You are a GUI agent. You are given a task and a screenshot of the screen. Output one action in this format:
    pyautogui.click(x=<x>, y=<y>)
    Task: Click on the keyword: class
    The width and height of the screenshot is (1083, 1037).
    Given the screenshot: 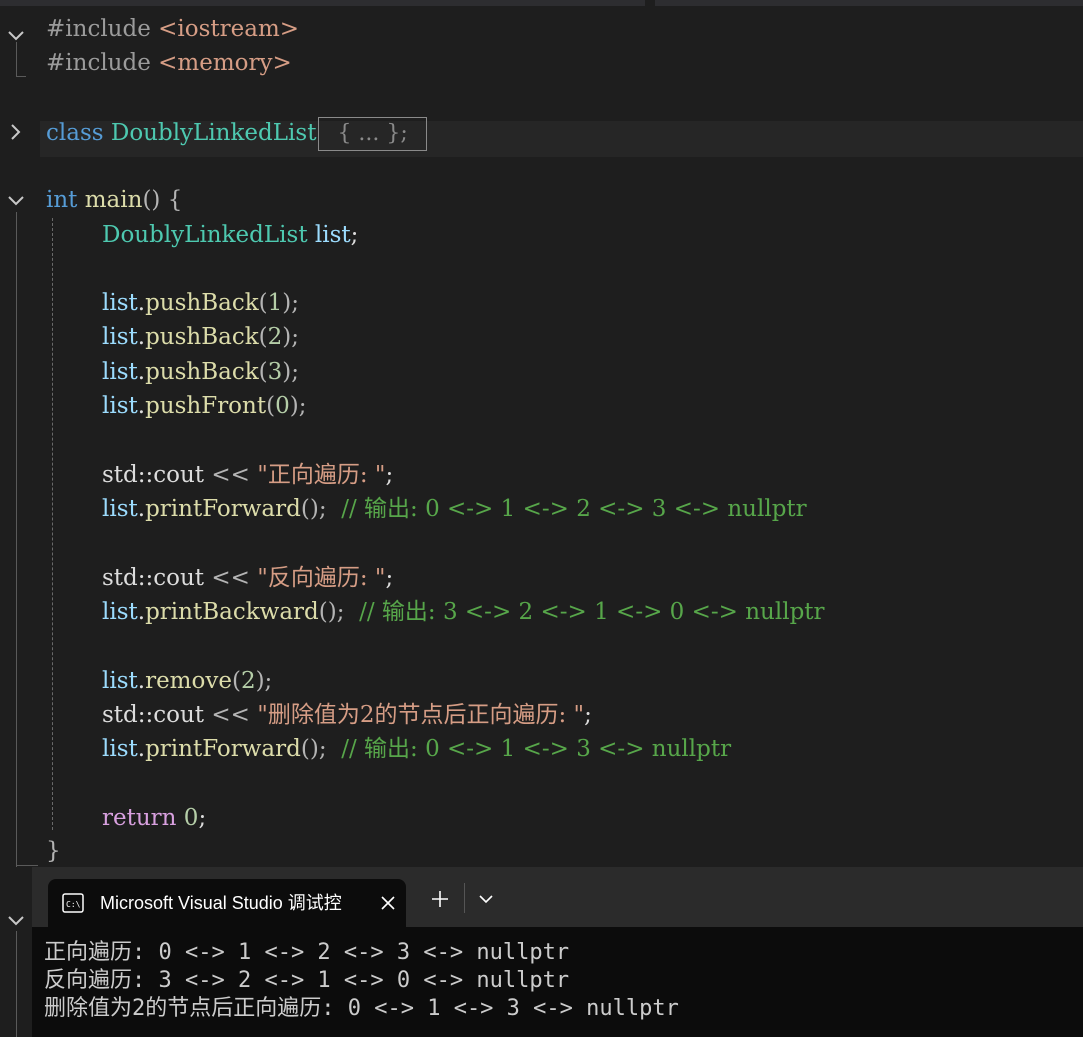 What is the action you would take?
    pyautogui.click(x=75, y=133)
    